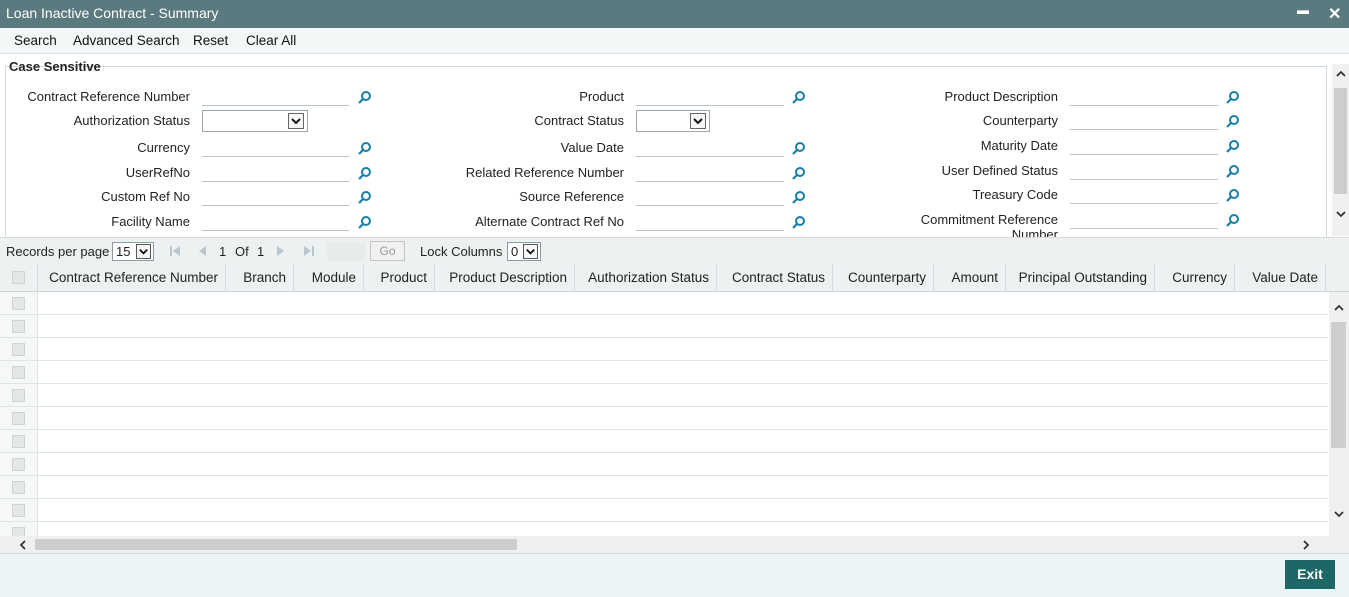  I want to click on advanced-search-button: Advanced Search, so click(126, 40).